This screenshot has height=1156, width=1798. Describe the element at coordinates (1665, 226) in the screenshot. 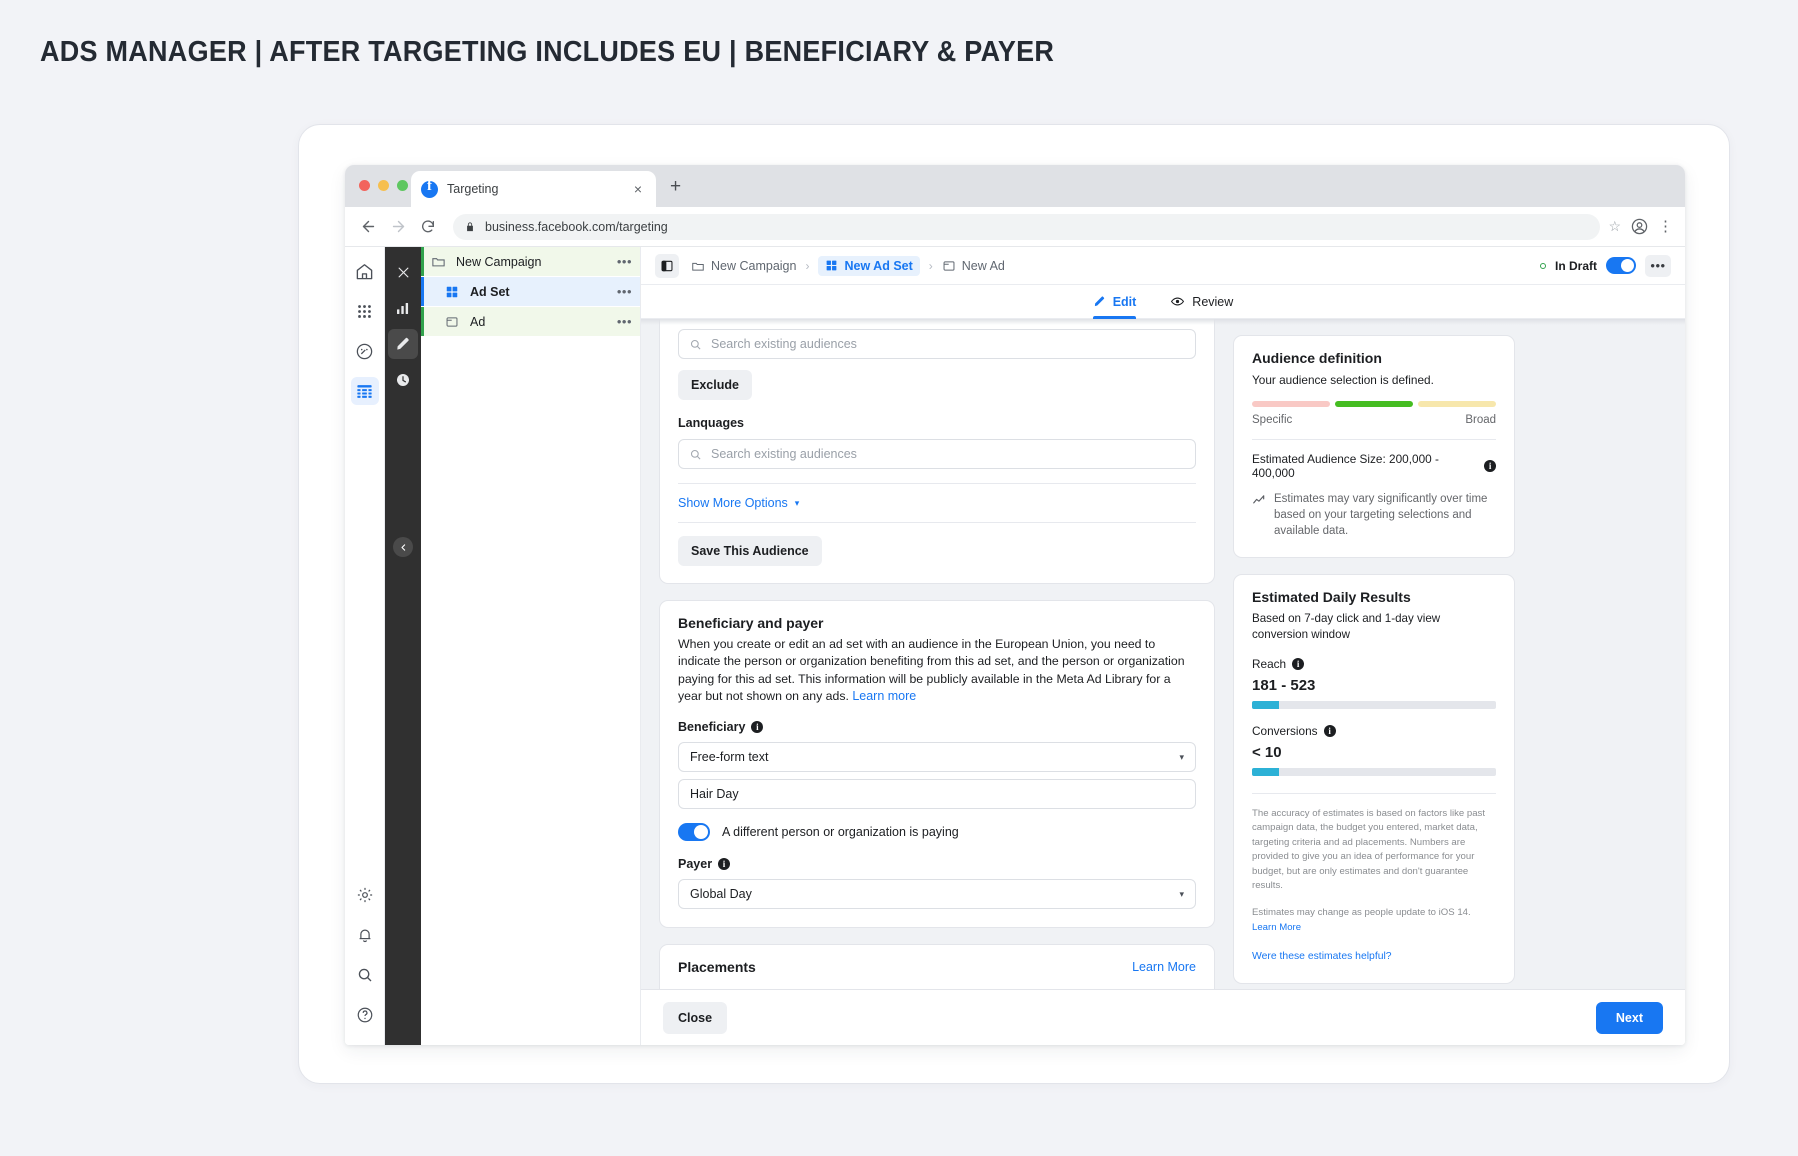

I see `browser-menu-icon: ⋮` at that location.